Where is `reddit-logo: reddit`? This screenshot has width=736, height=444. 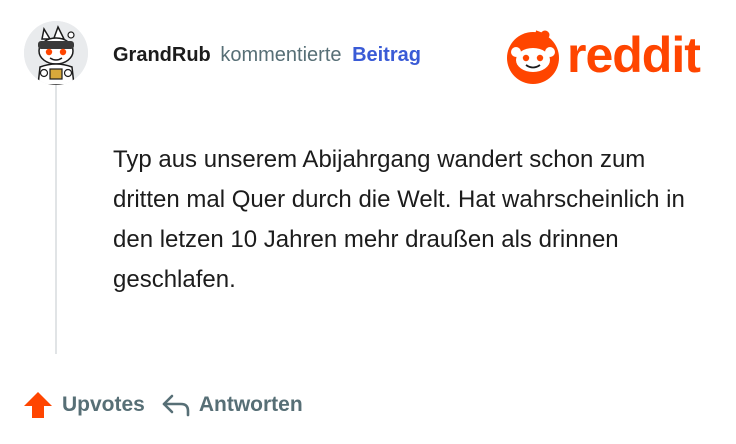 reddit-logo: reddit is located at coordinates (610, 55).